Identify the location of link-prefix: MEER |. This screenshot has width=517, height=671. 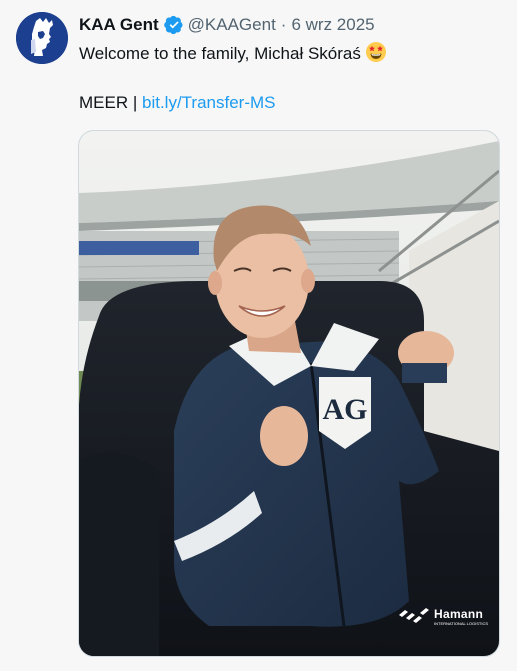
(110, 102).